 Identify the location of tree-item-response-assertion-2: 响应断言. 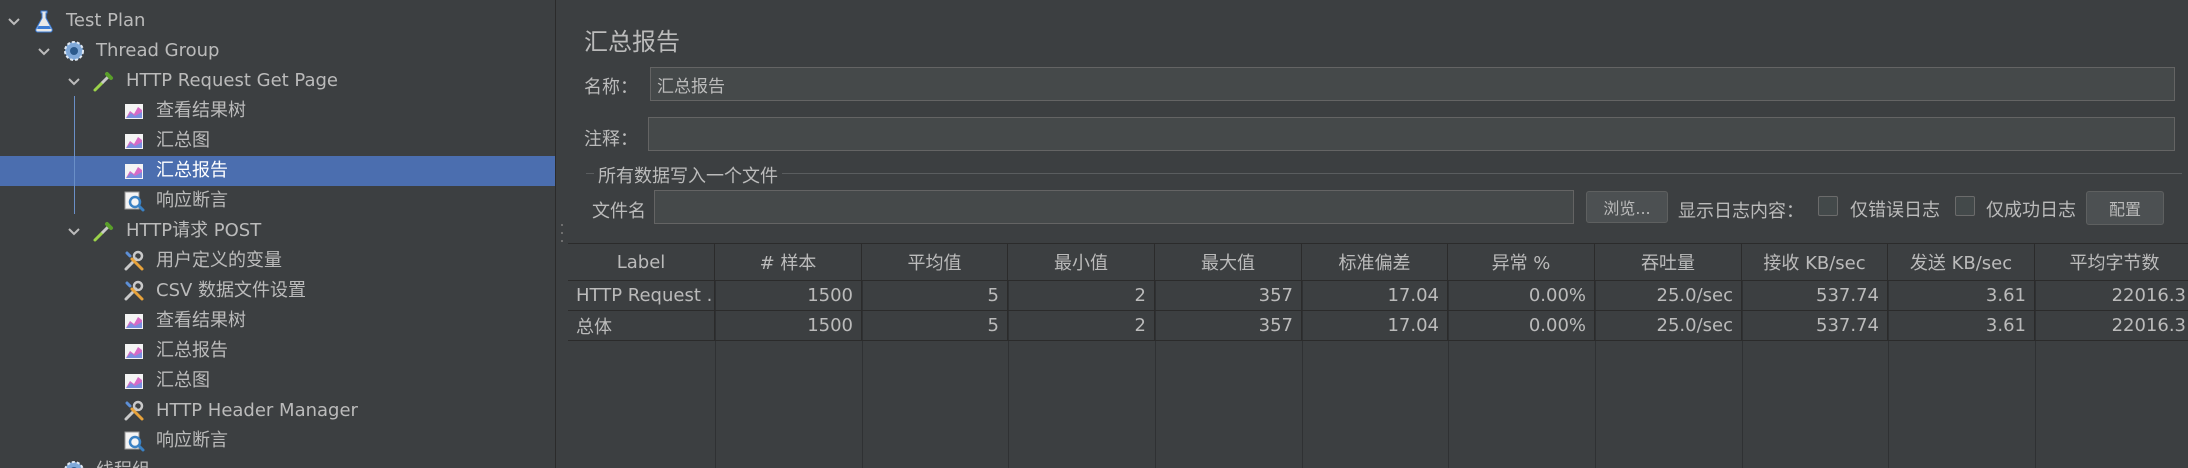
(277, 441).